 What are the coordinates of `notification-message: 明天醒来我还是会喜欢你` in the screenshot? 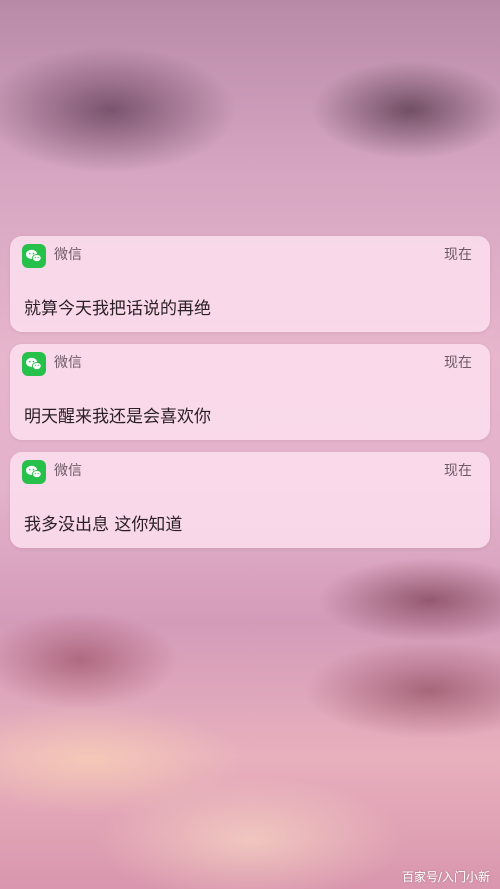 It's located at (117, 417).